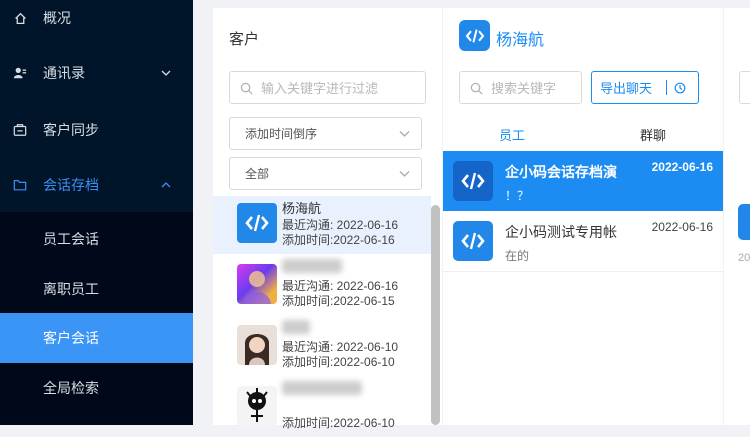 This screenshot has height=437, width=750. What do you see at coordinates (583, 271) in the screenshot?
I see `divider` at bounding box center [583, 271].